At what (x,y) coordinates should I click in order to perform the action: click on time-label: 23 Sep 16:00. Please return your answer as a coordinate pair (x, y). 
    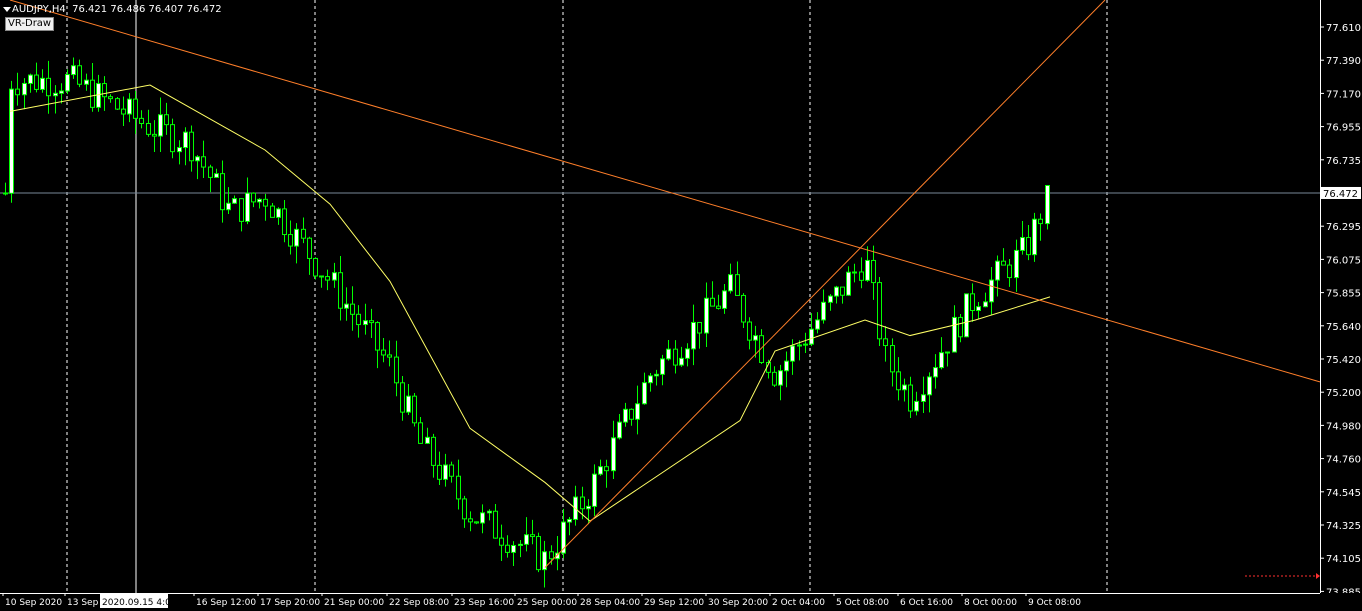
    Looking at the image, I should click on (484, 603).